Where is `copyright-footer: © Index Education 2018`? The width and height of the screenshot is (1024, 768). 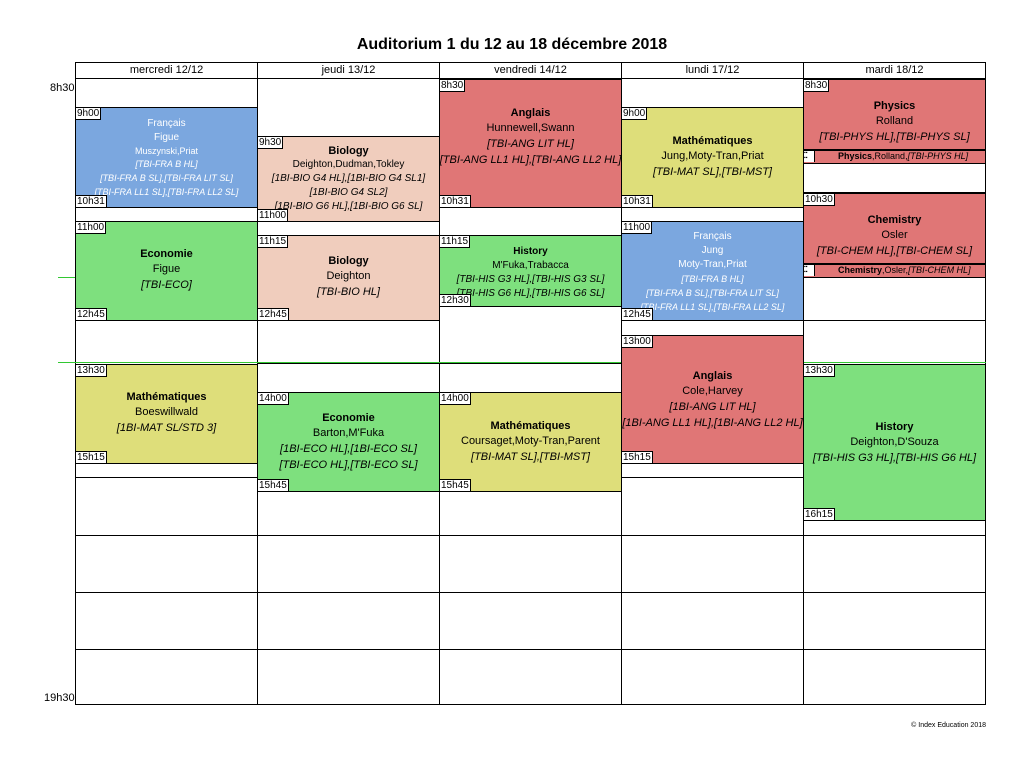 copyright-footer: © Index Education 2018 is located at coordinates (948, 725).